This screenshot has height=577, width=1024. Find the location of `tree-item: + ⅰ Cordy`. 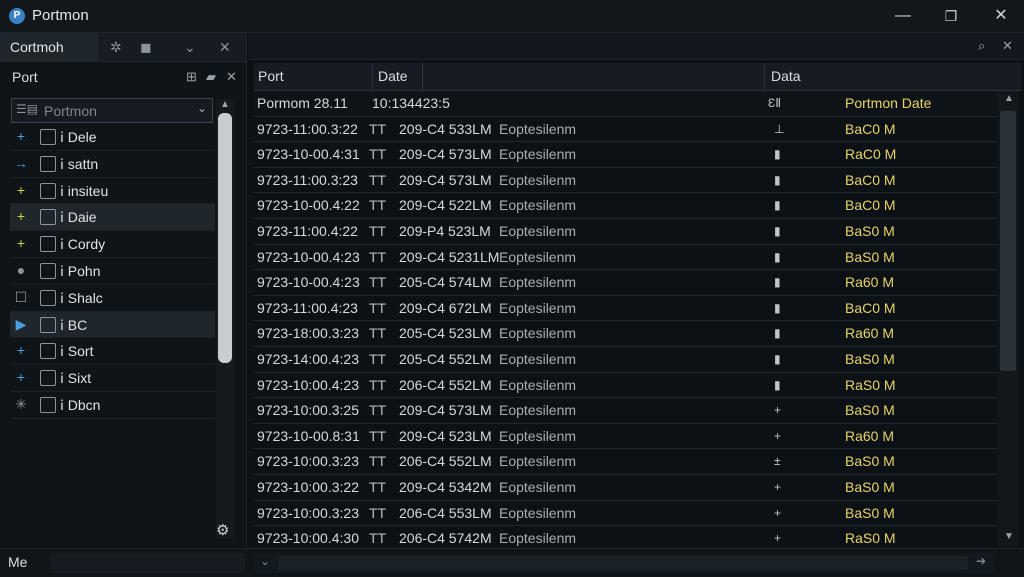

tree-item: + ⅰ Cordy is located at coordinates (112, 244).